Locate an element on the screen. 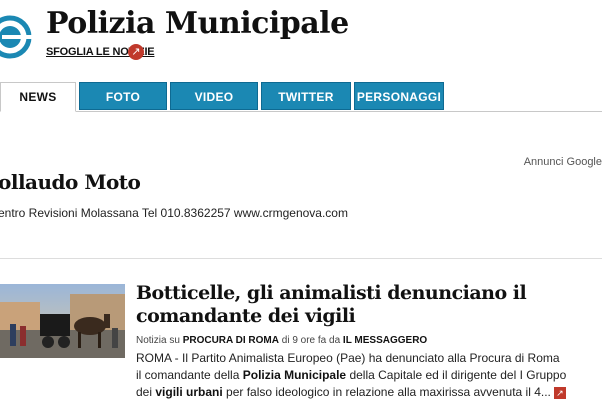  summary-line-3a: dei is located at coordinates (144, 392).